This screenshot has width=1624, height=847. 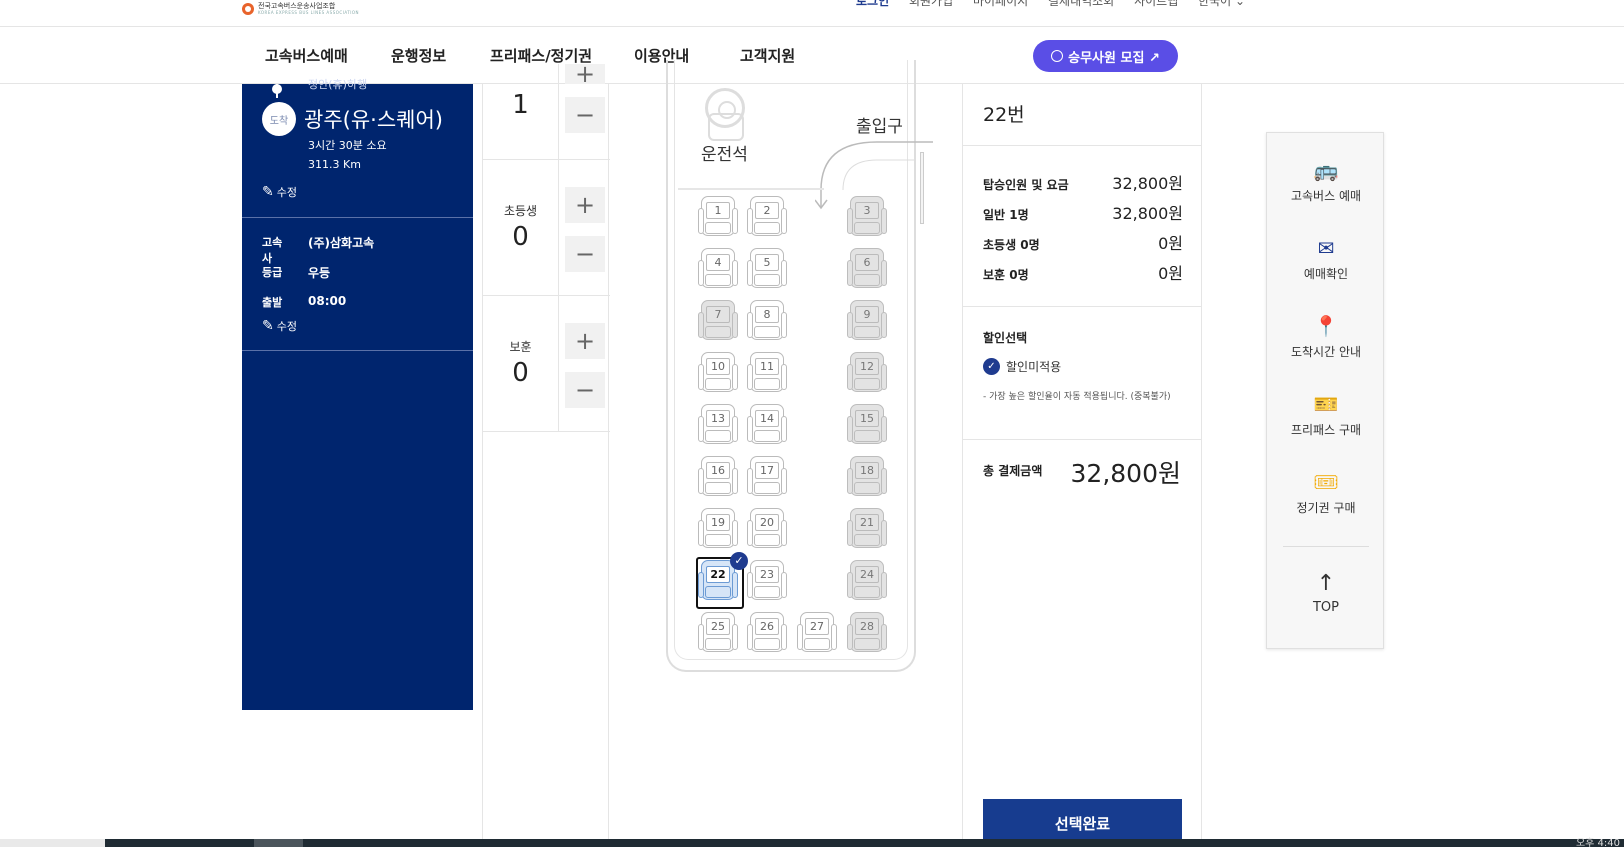 I want to click on seat-27: 27, so click(x=817, y=634).